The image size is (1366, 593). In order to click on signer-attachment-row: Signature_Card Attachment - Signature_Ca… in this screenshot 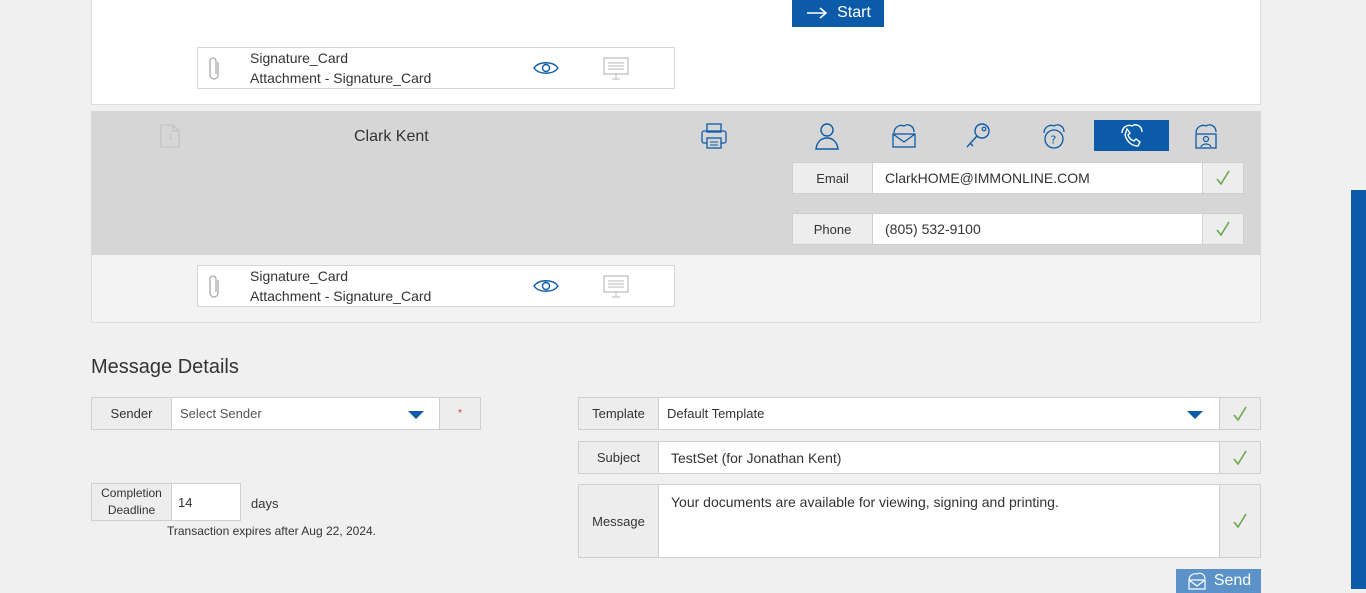, I will do `click(436, 286)`.